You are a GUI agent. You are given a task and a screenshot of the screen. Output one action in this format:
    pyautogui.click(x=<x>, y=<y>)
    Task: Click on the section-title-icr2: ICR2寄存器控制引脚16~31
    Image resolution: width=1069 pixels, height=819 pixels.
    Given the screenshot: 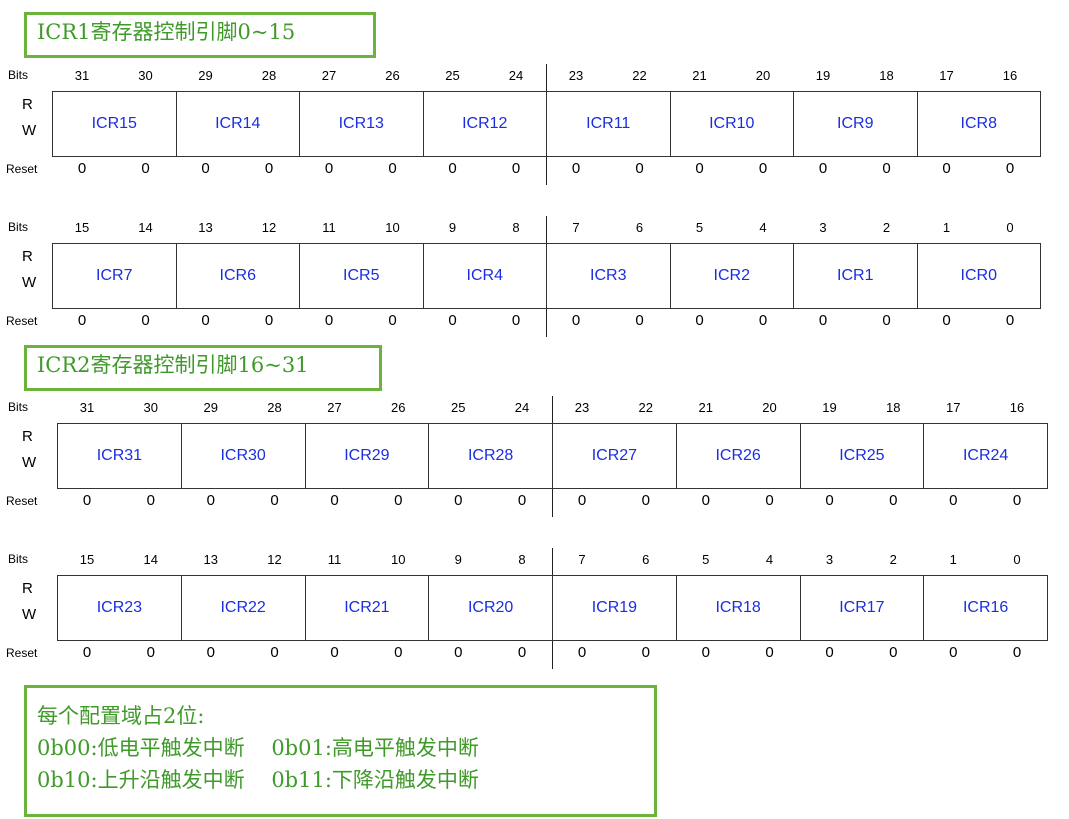 What is the action you would take?
    pyautogui.click(x=203, y=368)
    